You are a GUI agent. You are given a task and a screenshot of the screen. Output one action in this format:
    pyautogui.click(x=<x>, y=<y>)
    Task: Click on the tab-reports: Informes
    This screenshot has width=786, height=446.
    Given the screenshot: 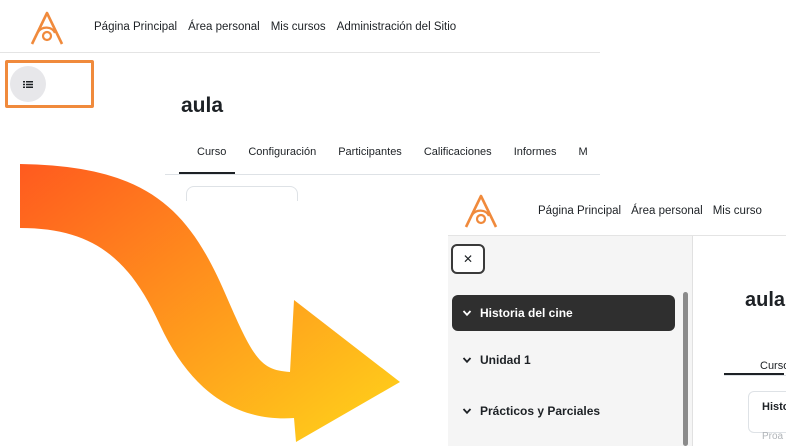 What is the action you would take?
    pyautogui.click(x=535, y=152)
    